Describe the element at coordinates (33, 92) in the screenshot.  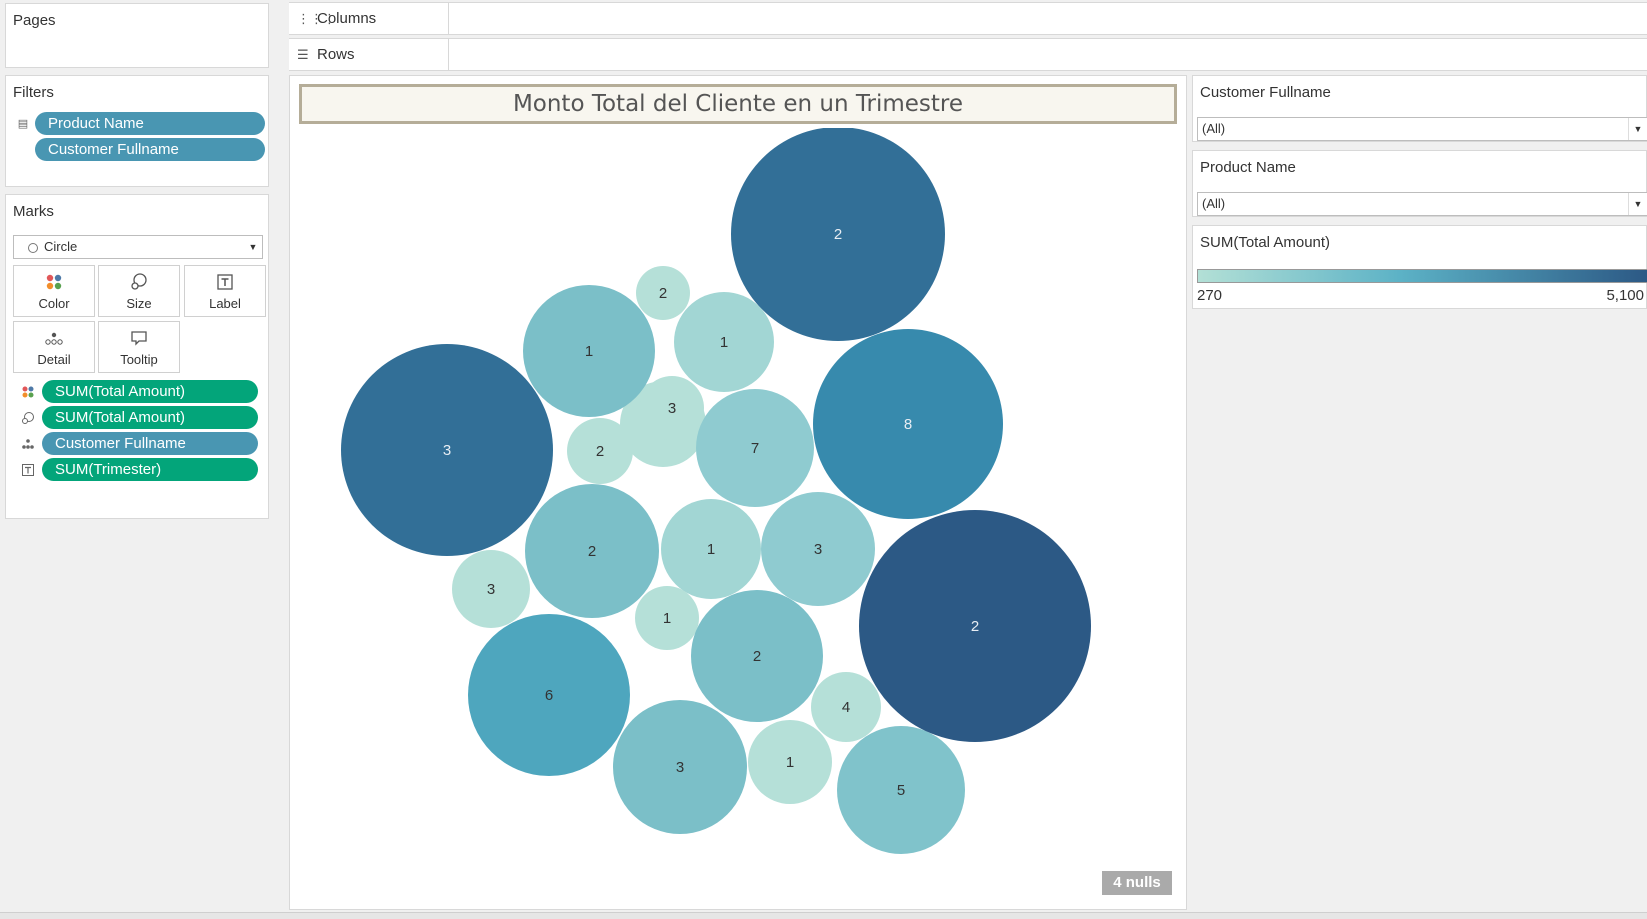
I see `filters-title: Filters` at that location.